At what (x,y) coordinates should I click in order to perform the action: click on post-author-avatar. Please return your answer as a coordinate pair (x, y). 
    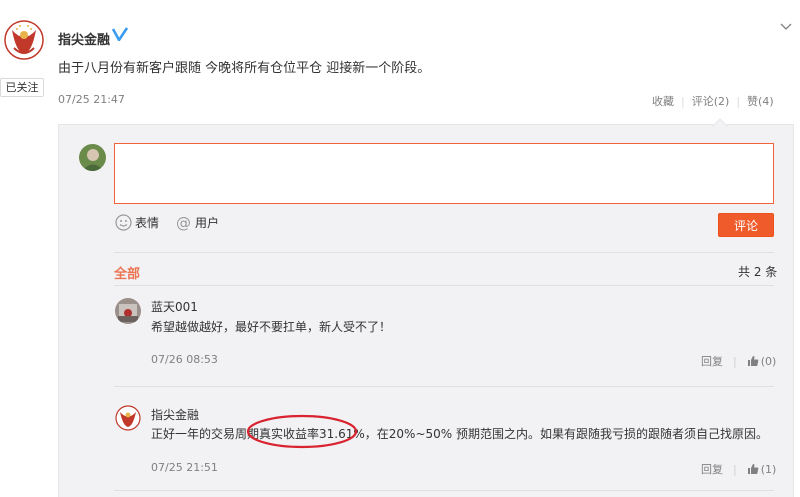
    Looking at the image, I should click on (24, 44).